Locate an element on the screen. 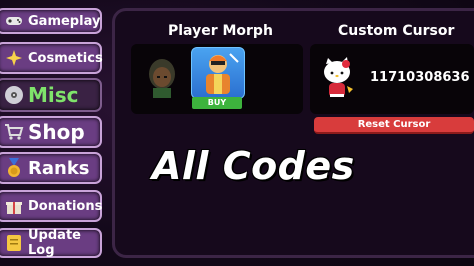 The height and width of the screenshot is (266, 474). avatar-icon is located at coordinates (162, 78).